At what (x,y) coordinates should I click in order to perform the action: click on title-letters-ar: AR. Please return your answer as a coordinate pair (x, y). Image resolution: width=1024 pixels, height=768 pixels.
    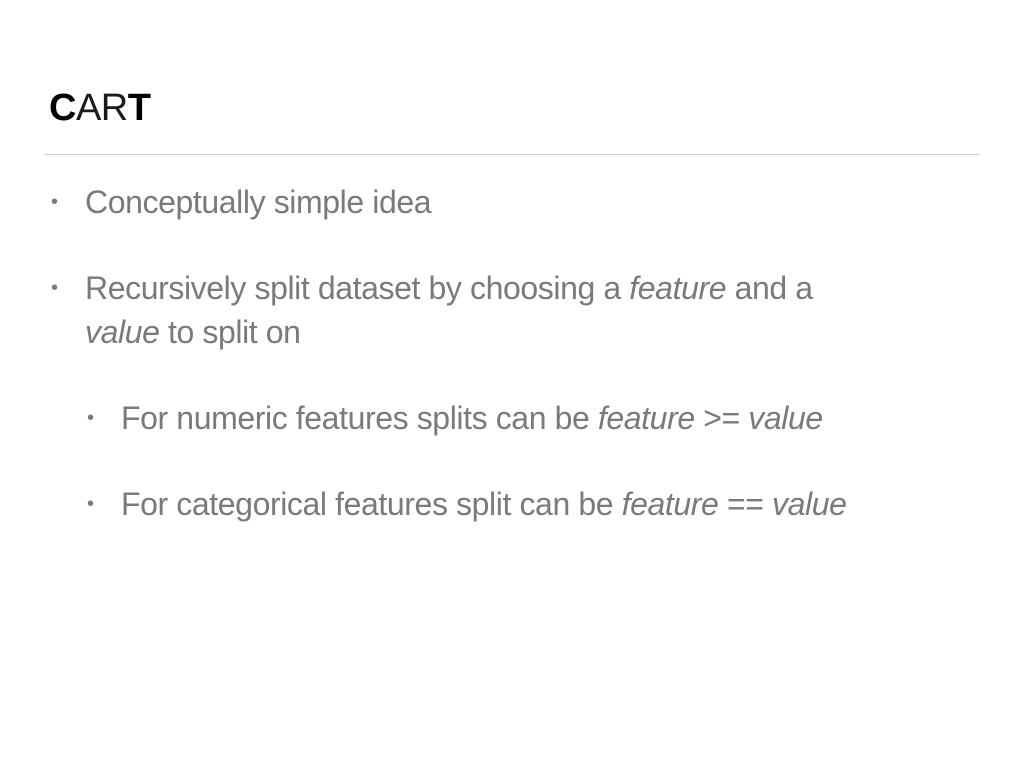
    Looking at the image, I should click on (101, 108).